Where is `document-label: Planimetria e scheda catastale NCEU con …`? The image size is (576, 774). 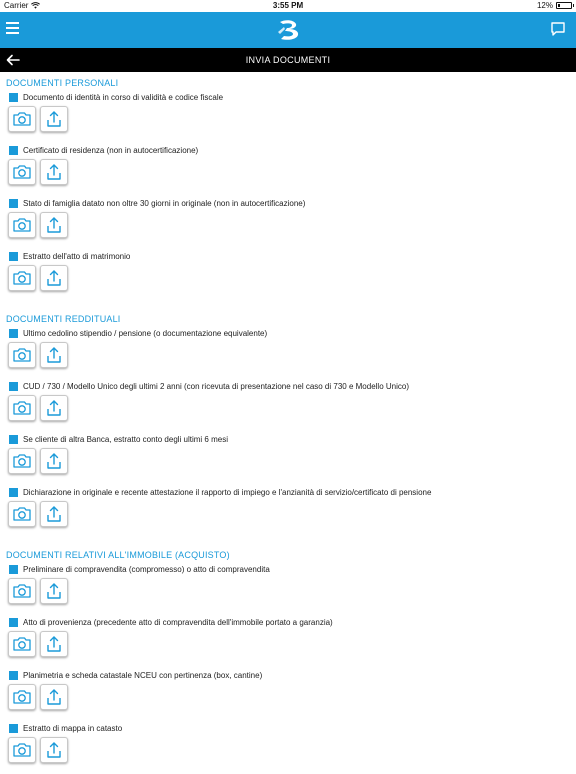 document-label: Planimetria e scheda catastale NCEU con … is located at coordinates (143, 675).